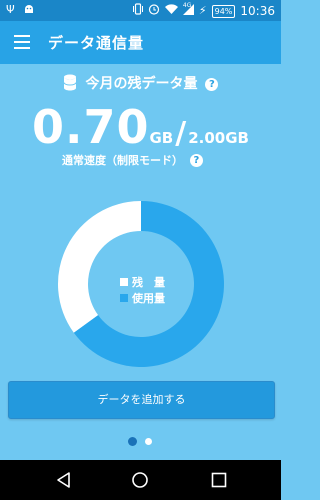 Image resolution: width=320 pixels, height=500 pixels. I want to click on donut-slice-remaining, so click(99, 267).